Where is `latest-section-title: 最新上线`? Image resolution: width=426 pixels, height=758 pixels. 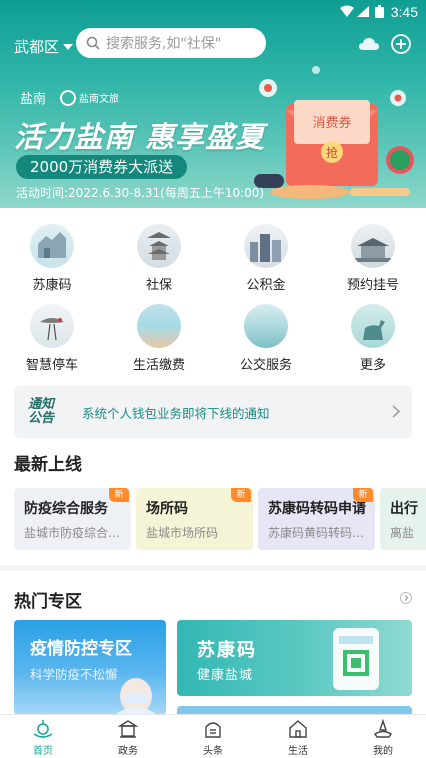
latest-section-title: 最新上线 is located at coordinates (48, 465).